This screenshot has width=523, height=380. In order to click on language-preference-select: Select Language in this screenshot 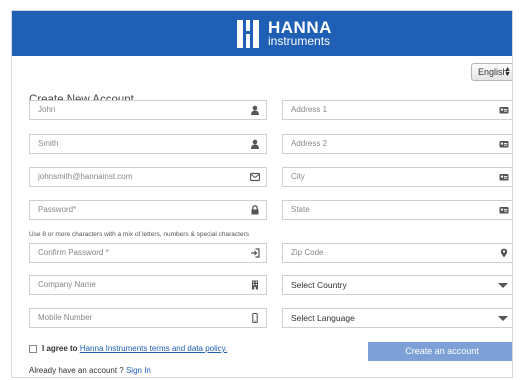, I will do `click(397, 318)`.